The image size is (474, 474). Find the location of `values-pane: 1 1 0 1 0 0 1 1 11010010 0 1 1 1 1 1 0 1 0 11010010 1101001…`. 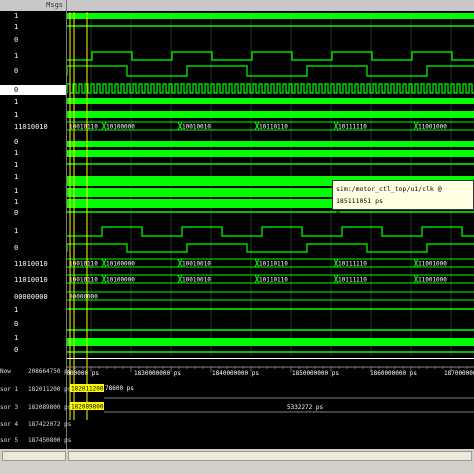

values-pane: 1 1 0 1 0 0 1 1 11010010 0 1 1 1 1 1 0 1 0 11010010 1101001… is located at coordinates (33, 237).